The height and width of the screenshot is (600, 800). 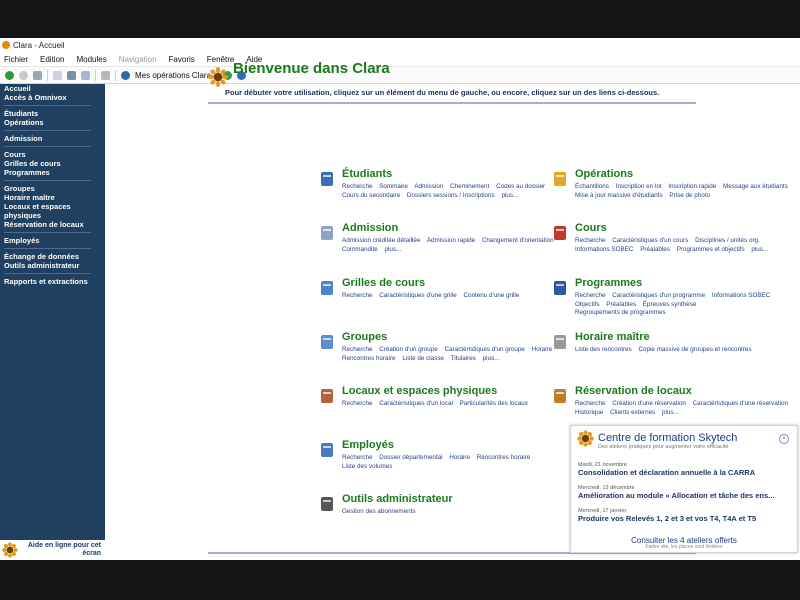 I want to click on section-title: Admission, so click(x=370, y=228).